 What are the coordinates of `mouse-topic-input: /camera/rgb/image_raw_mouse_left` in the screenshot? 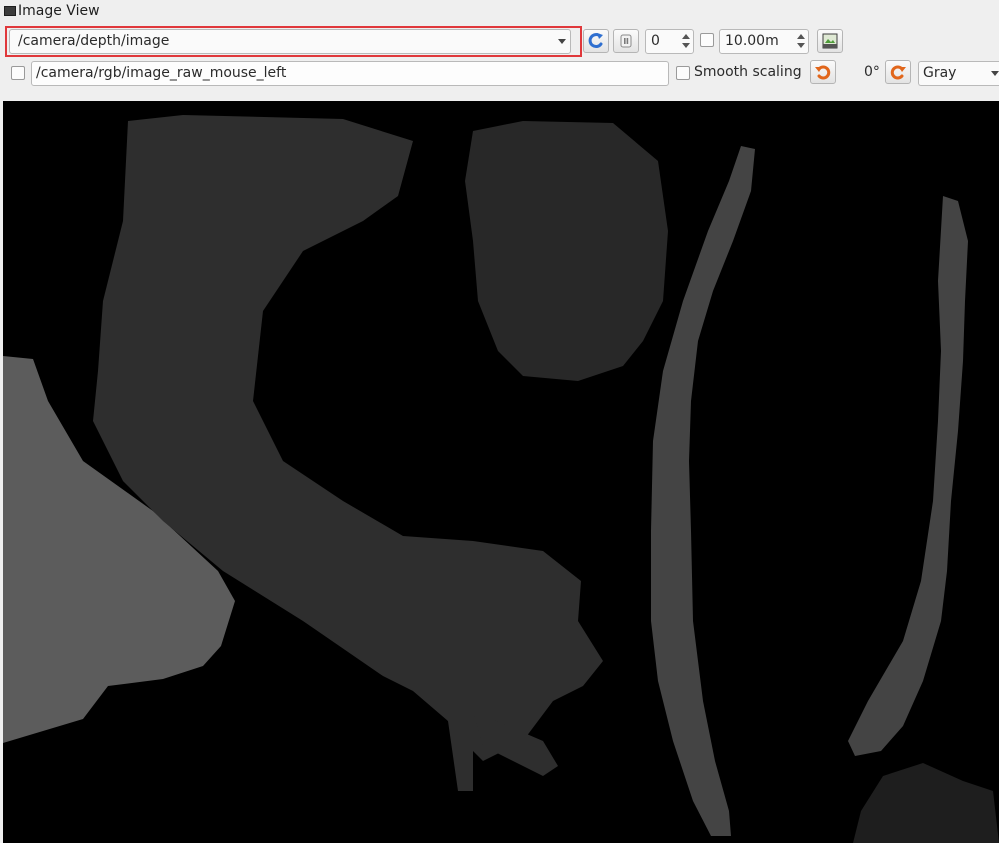 It's located at (350, 73).